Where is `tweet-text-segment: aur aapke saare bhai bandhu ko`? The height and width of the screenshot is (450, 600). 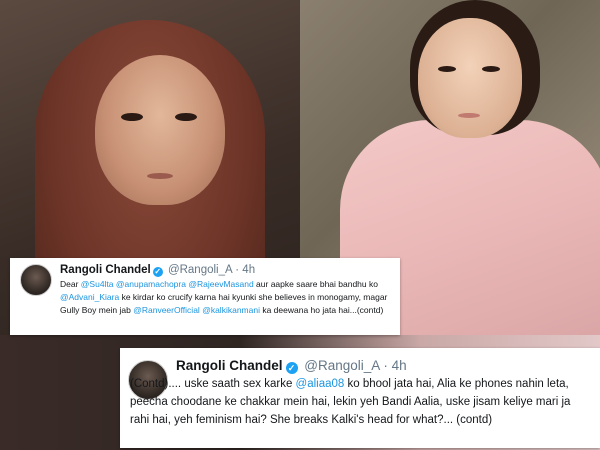 tweet-text-segment: aur aapke saare bhai bandhu ko is located at coordinates (315, 284).